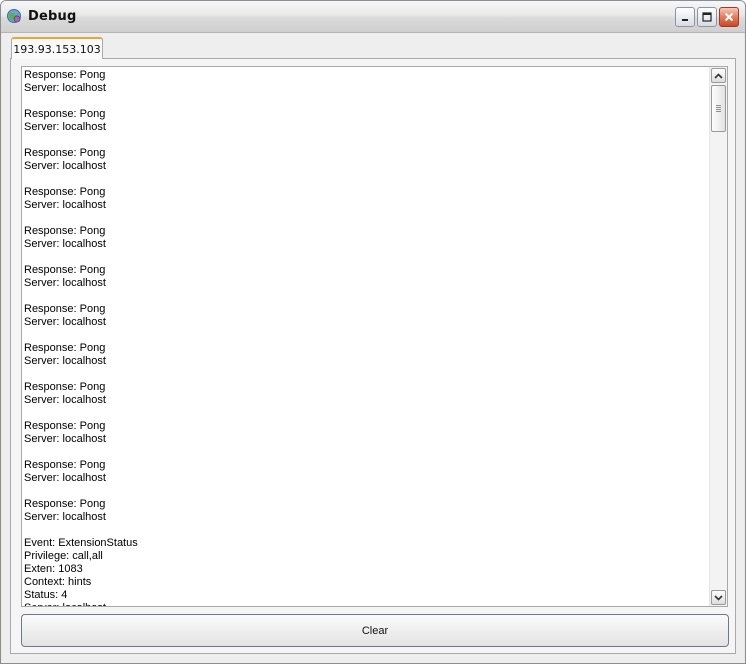  Describe the element at coordinates (58, 582) in the screenshot. I see `log-line: Context: hints` at that location.